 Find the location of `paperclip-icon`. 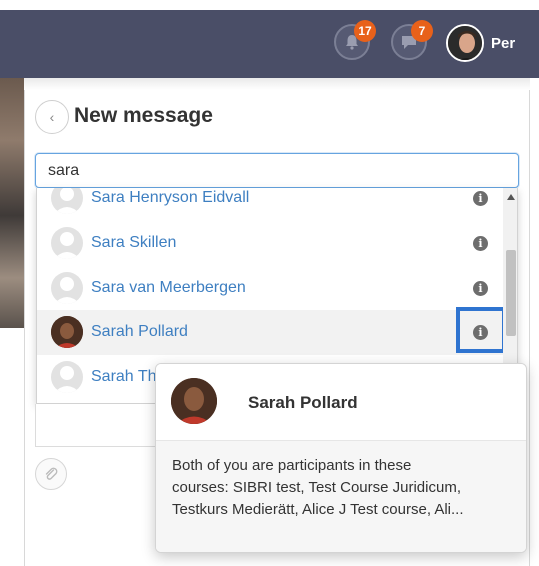

paperclip-icon is located at coordinates (51, 473).